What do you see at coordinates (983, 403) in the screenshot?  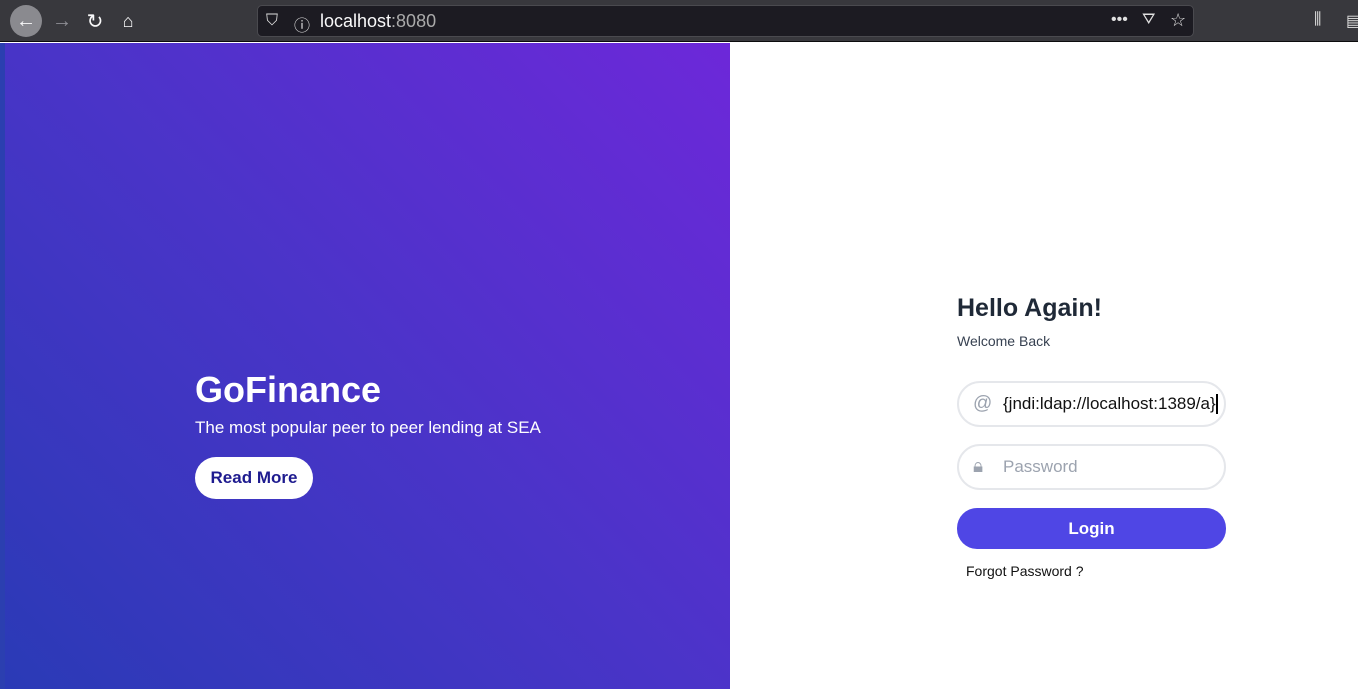 I see `at-icon: @` at bounding box center [983, 403].